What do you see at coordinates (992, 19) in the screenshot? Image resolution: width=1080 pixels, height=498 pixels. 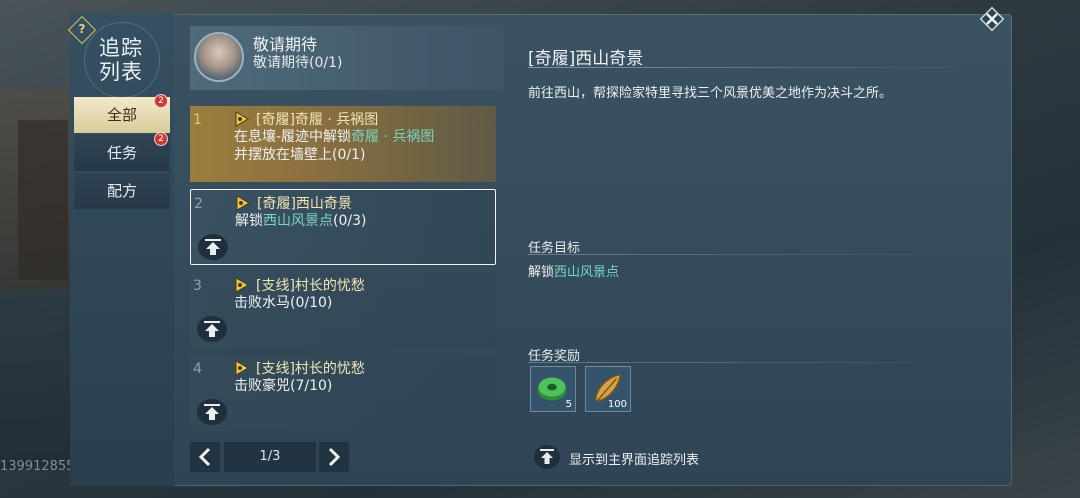 I see `close-icon` at bounding box center [992, 19].